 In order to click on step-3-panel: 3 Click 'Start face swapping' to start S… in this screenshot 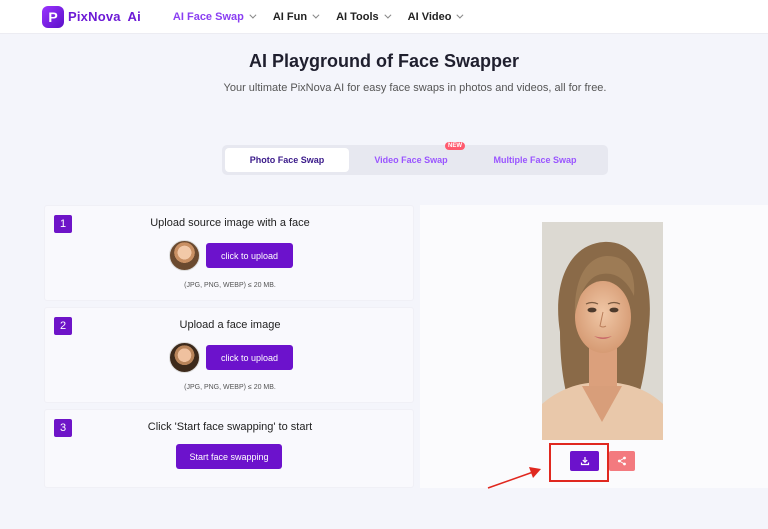, I will do `click(229, 448)`.